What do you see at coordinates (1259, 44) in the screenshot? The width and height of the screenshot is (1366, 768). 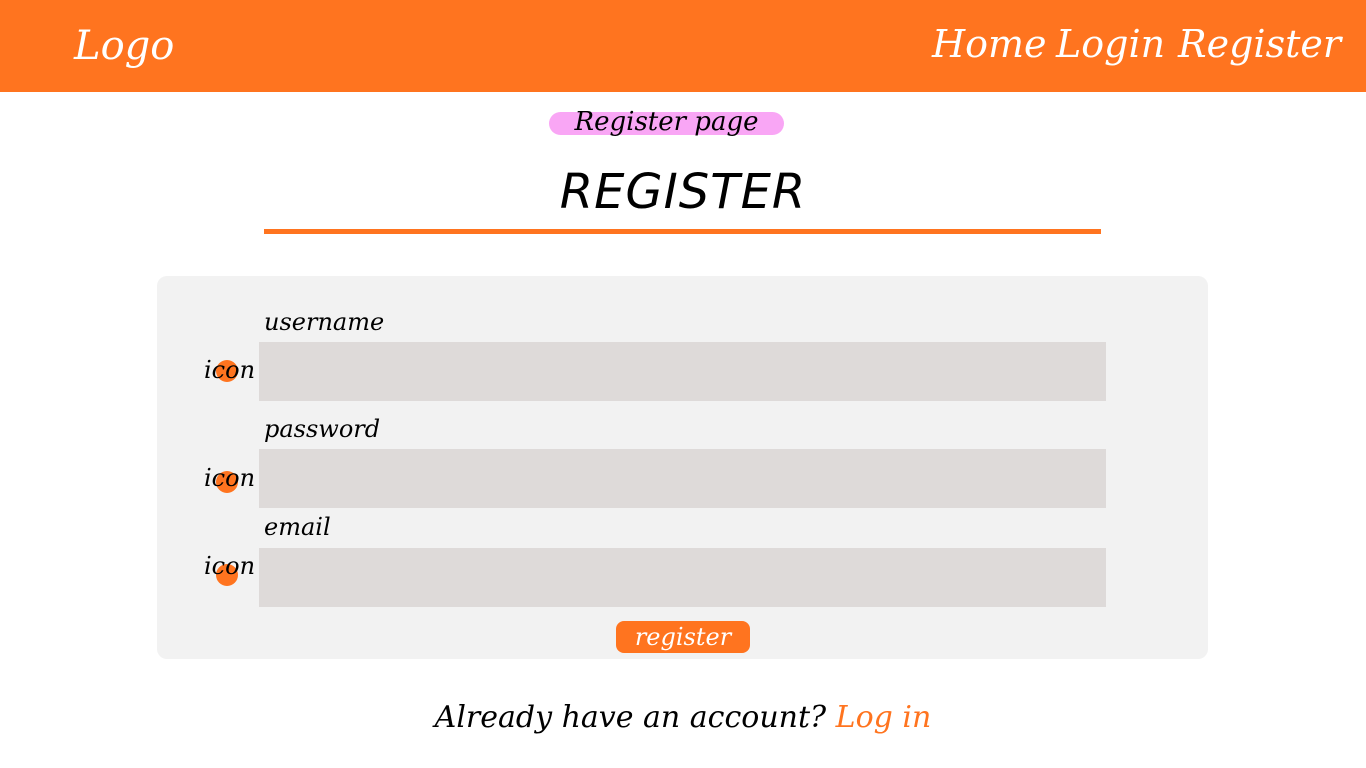 I see `nav-register-link: Register` at bounding box center [1259, 44].